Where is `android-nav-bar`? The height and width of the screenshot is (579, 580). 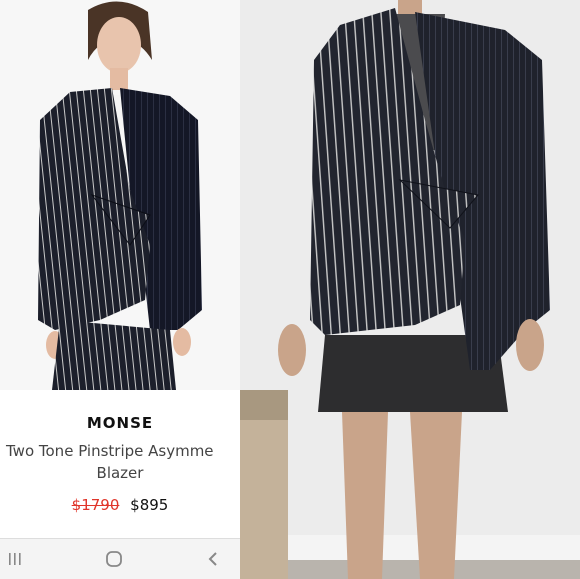 android-nav-bar is located at coordinates (120, 558).